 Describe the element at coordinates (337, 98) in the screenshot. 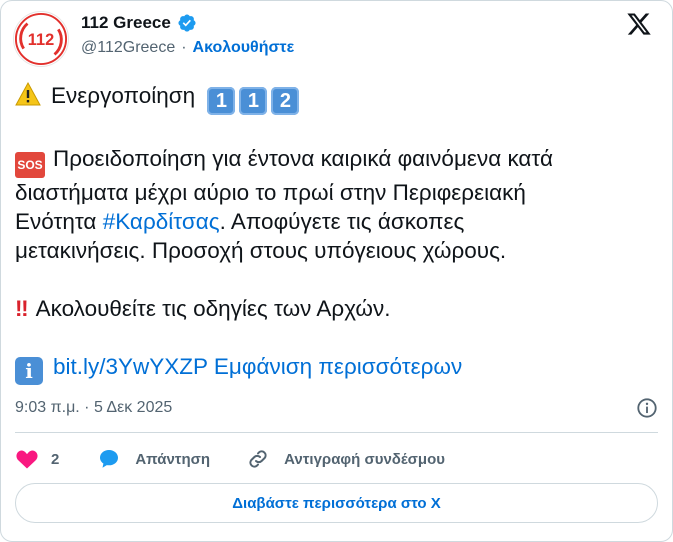

I see `activation-line: Ενεργοποίηση 112` at that location.